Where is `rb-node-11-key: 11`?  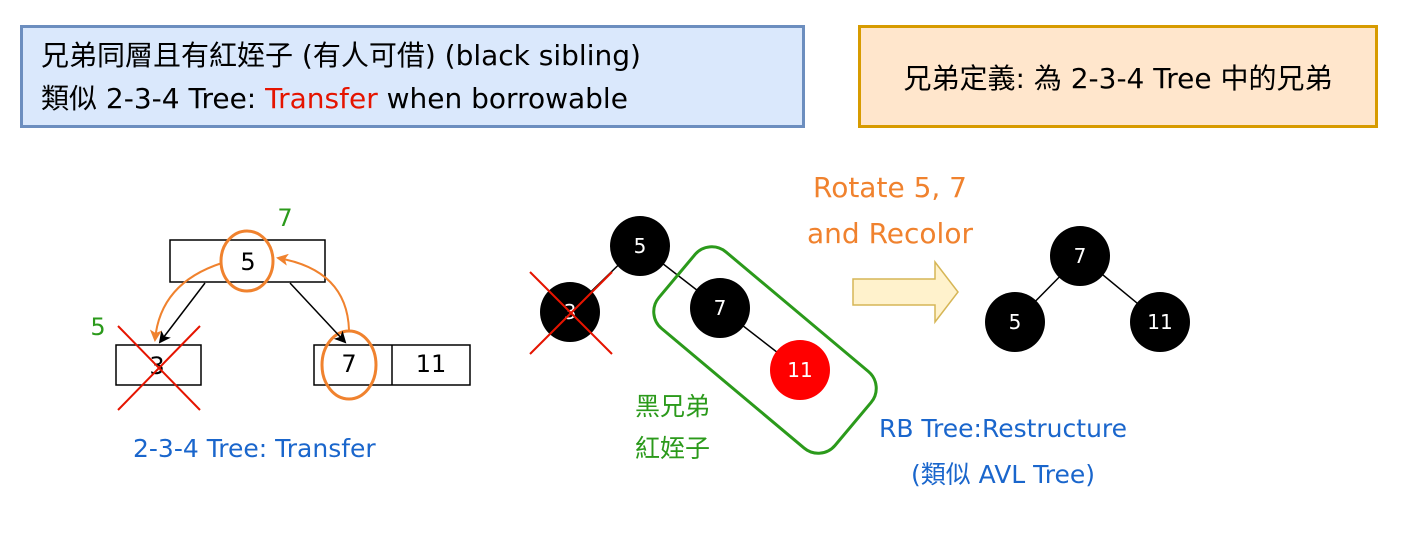
rb-node-11-key: 11 is located at coordinates (799, 370).